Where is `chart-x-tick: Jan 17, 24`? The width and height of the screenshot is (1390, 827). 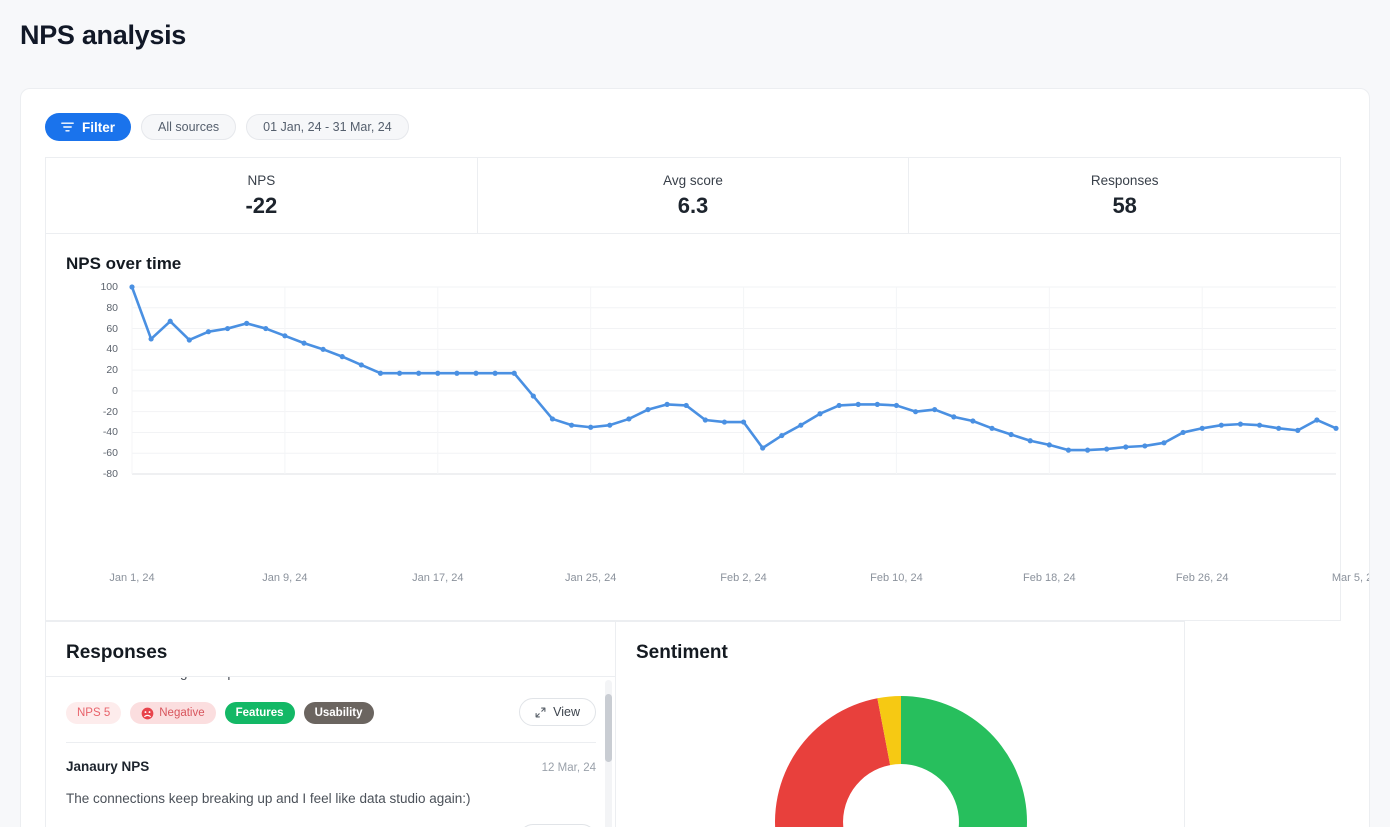 chart-x-tick: Jan 17, 24 is located at coordinates (438, 578).